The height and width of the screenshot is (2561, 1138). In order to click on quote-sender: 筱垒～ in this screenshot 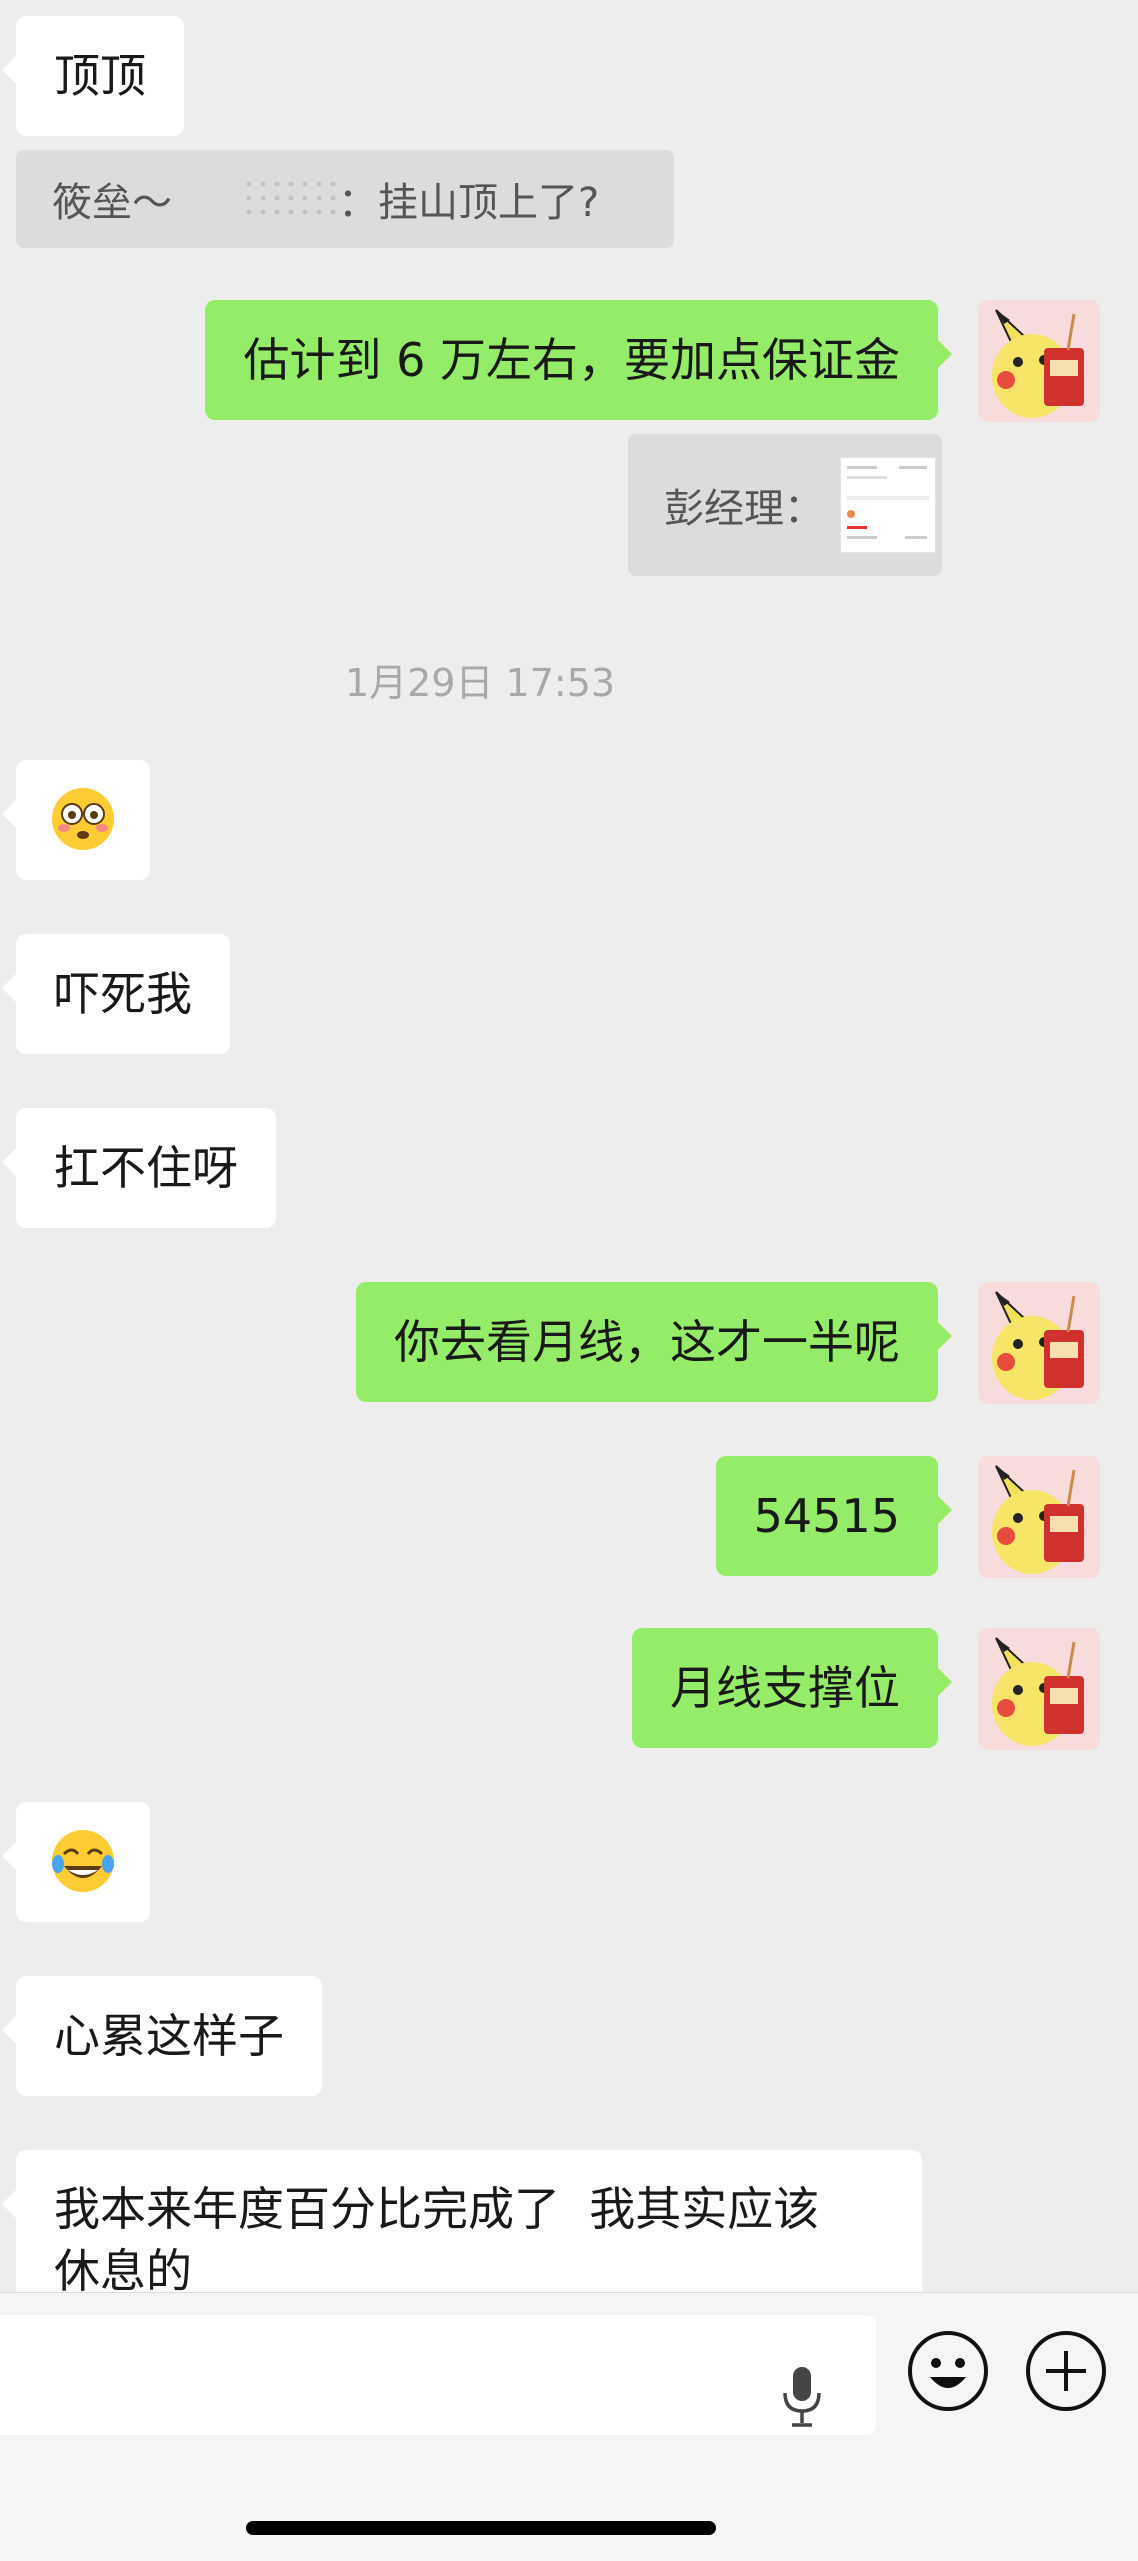, I will do `click(112, 203)`.